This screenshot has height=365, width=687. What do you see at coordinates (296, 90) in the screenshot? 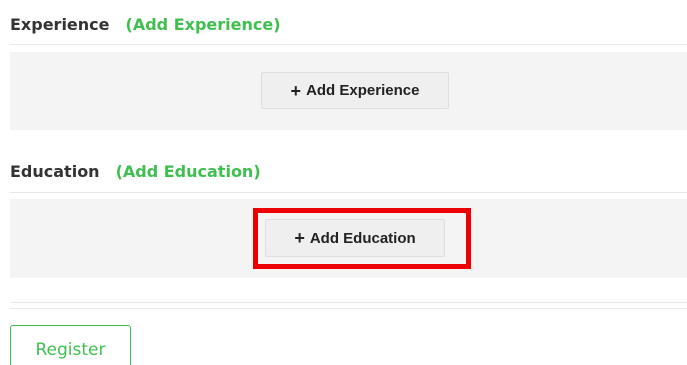
I see `plus-icon: +` at bounding box center [296, 90].